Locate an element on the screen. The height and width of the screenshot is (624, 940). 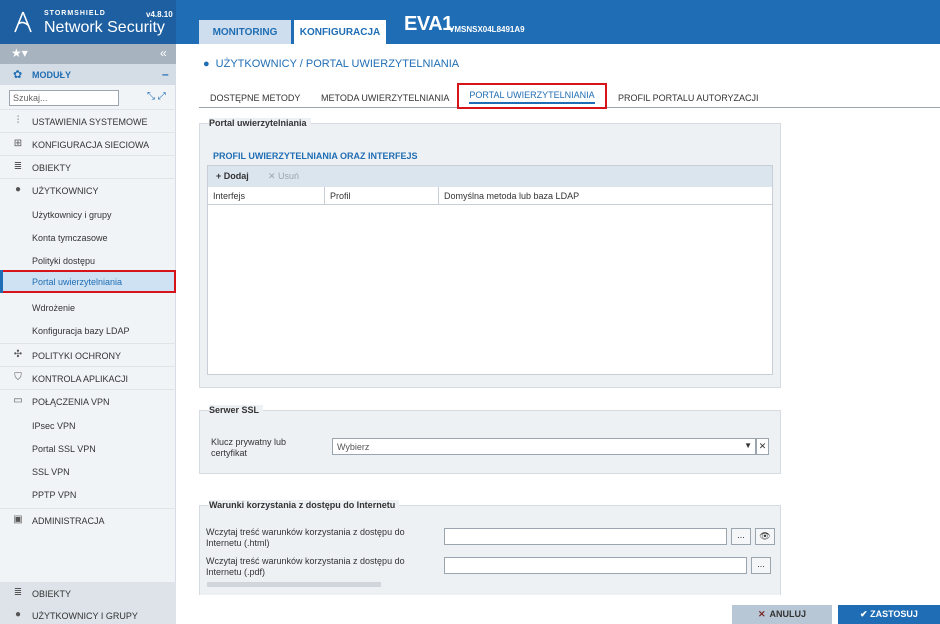
search-input is located at coordinates (64, 98).